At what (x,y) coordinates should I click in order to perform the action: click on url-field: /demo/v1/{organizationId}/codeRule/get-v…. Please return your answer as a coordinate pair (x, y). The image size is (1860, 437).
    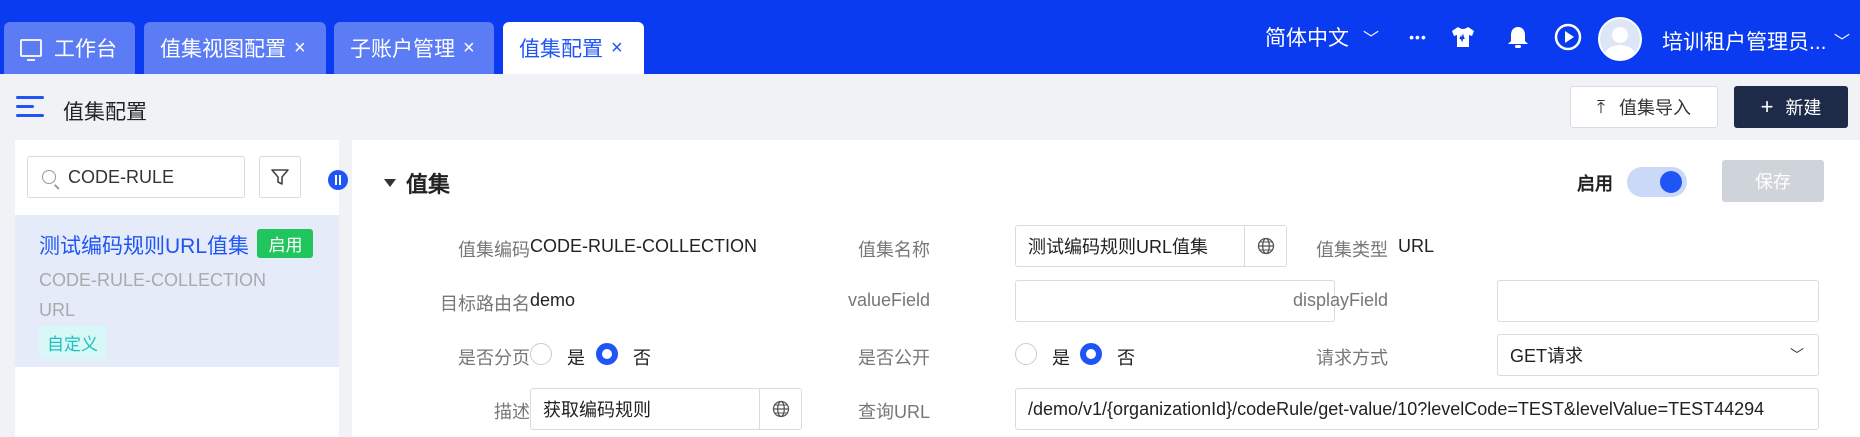
    Looking at the image, I should click on (1417, 409).